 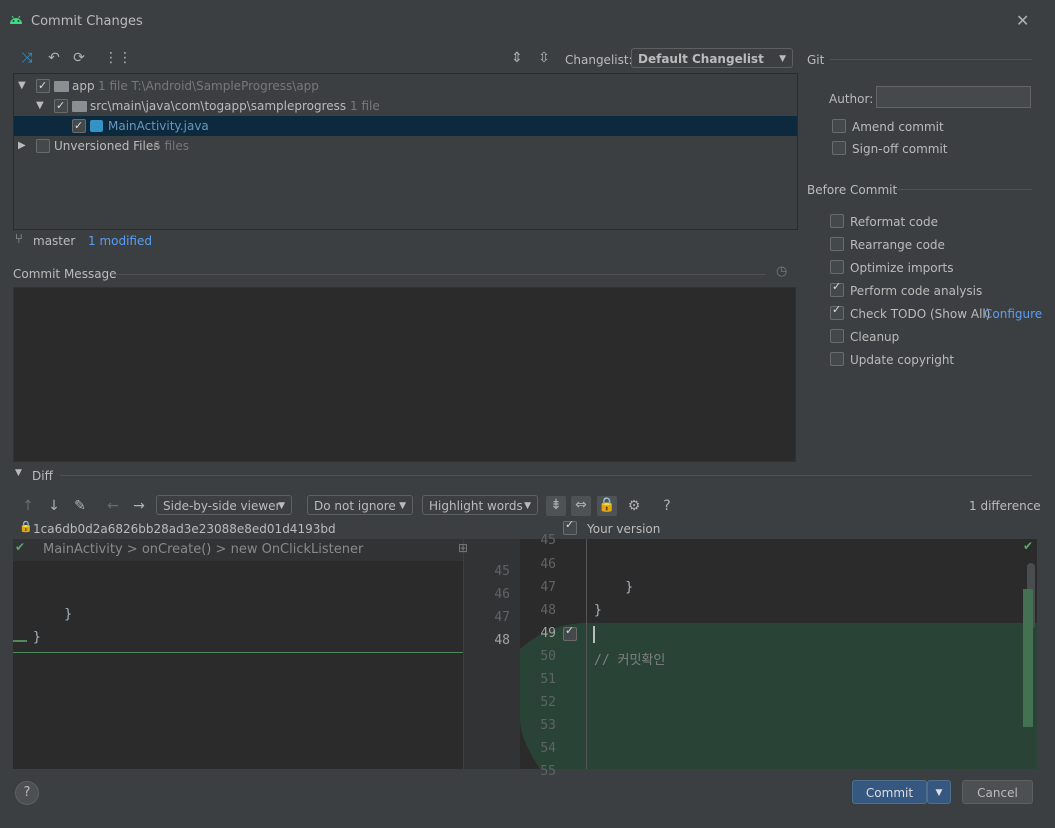 I want to click on update-copyright-checkbox, so click(x=837, y=359).